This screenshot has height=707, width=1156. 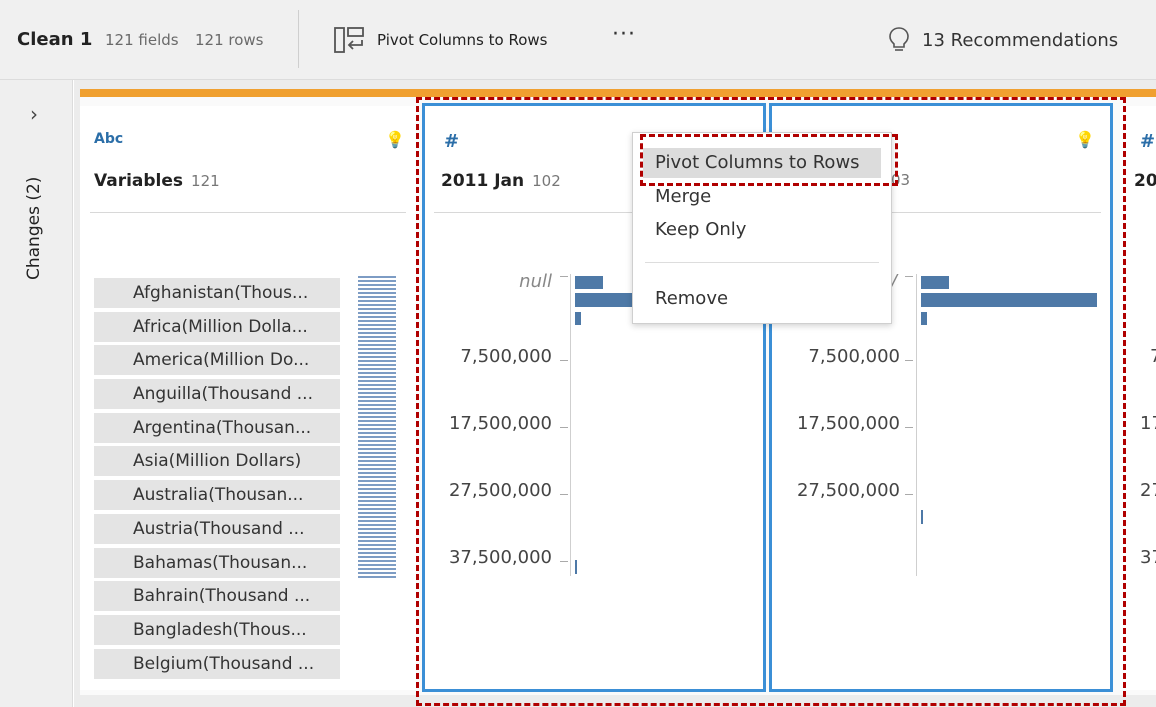 What do you see at coordinates (108, 139) in the screenshot?
I see `string-type-icon: Abc` at bounding box center [108, 139].